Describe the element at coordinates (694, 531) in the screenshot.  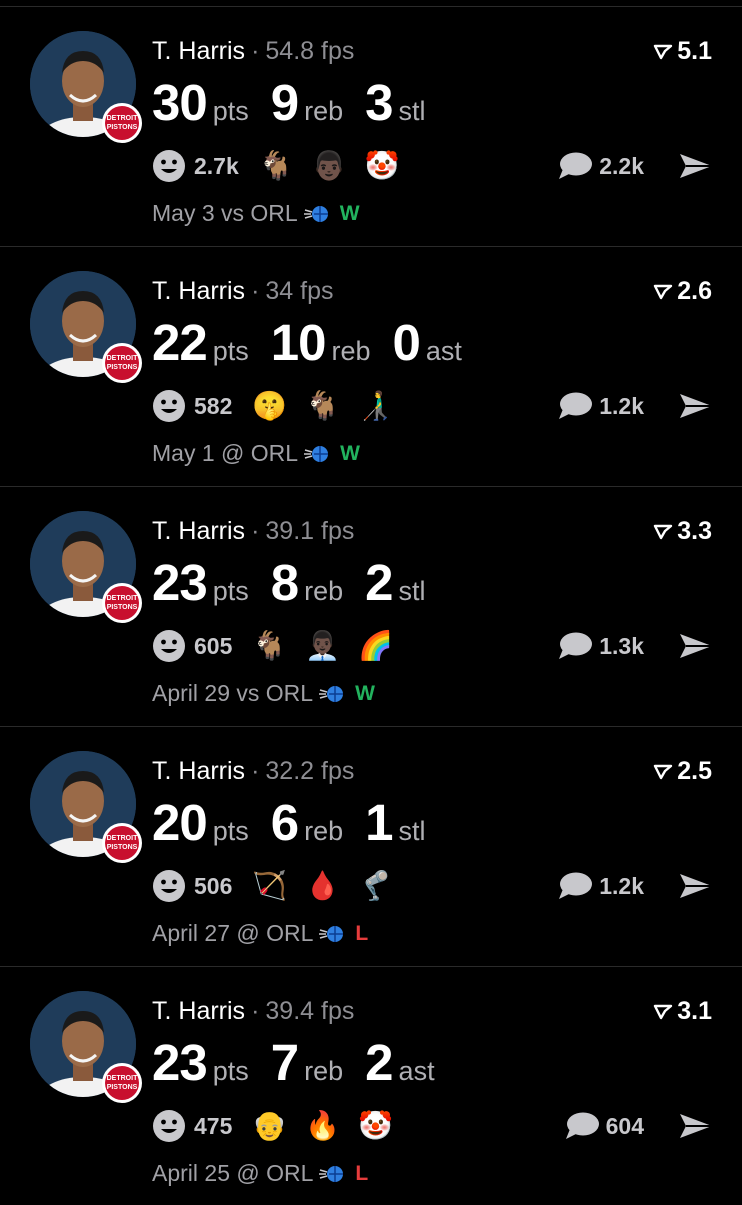
I see `rating-value: 3.3` at that location.